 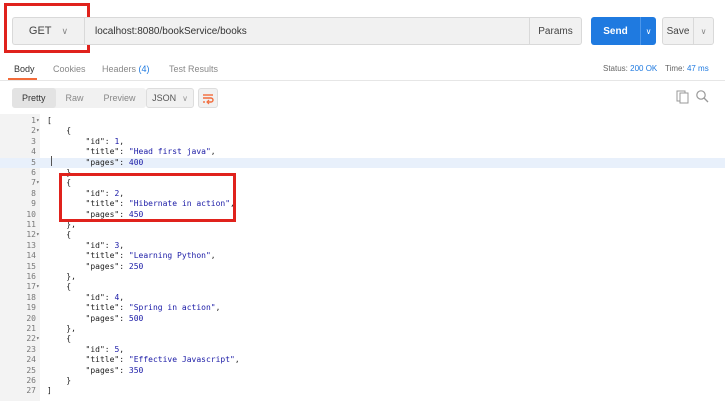 What do you see at coordinates (362, 80) in the screenshot?
I see `tabs-divider` at bounding box center [362, 80].